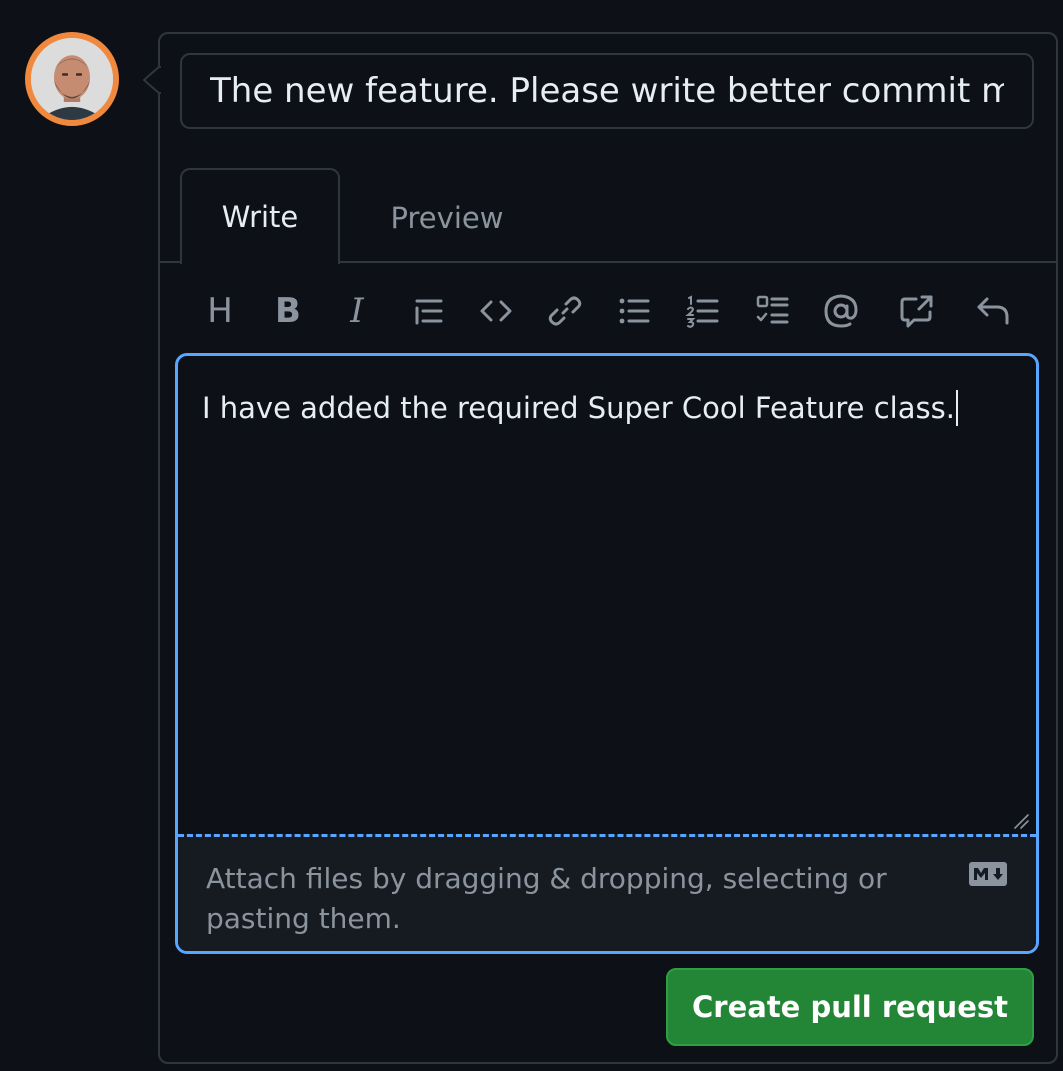 The height and width of the screenshot is (1071, 1063). I want to click on numbered-list-icon, so click(702, 311).